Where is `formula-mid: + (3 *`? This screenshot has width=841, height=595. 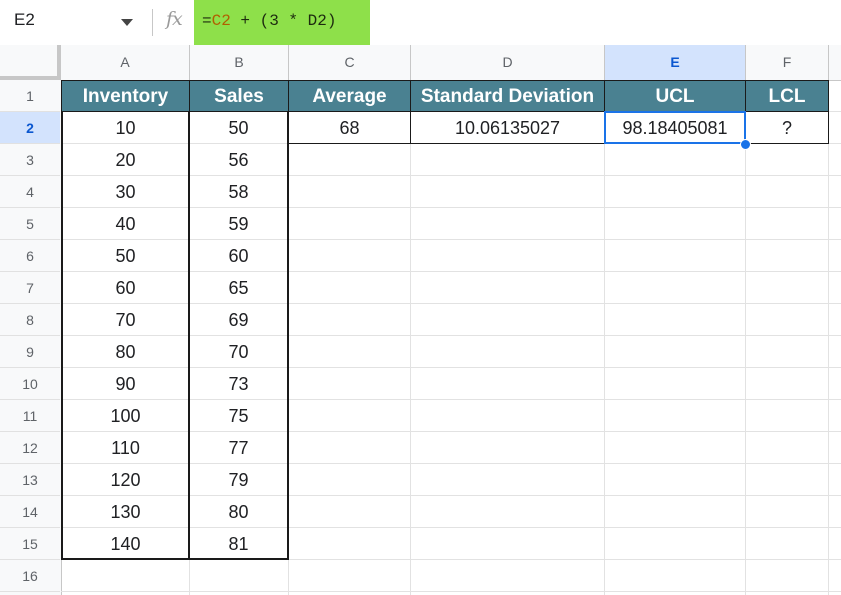 formula-mid: + (3 * is located at coordinates (269, 21).